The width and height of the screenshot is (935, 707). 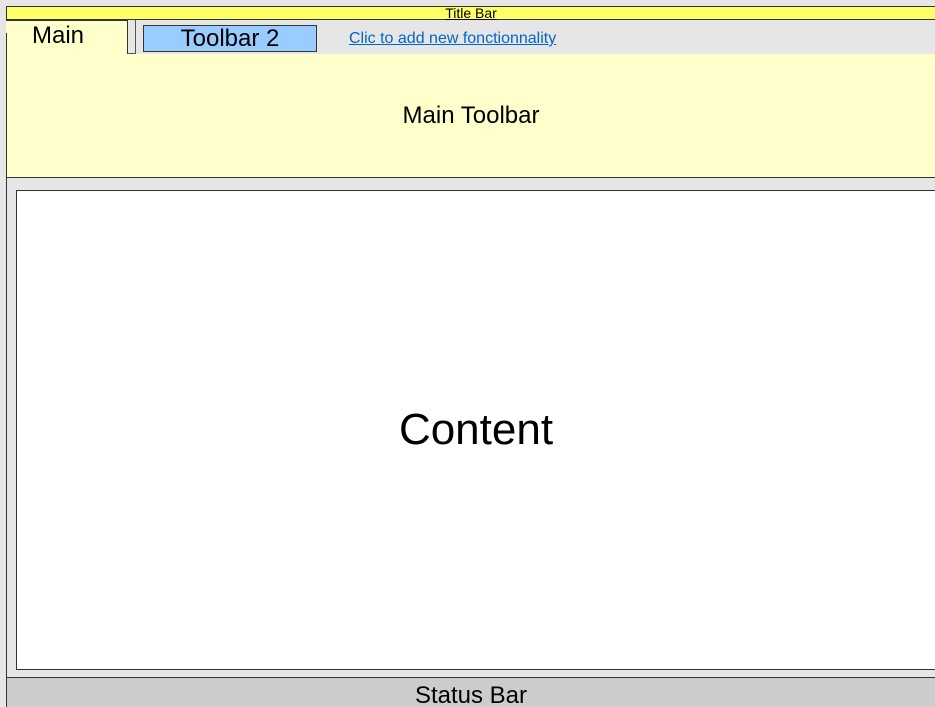 I want to click on title-bar-label: Title Bar, so click(x=471, y=13).